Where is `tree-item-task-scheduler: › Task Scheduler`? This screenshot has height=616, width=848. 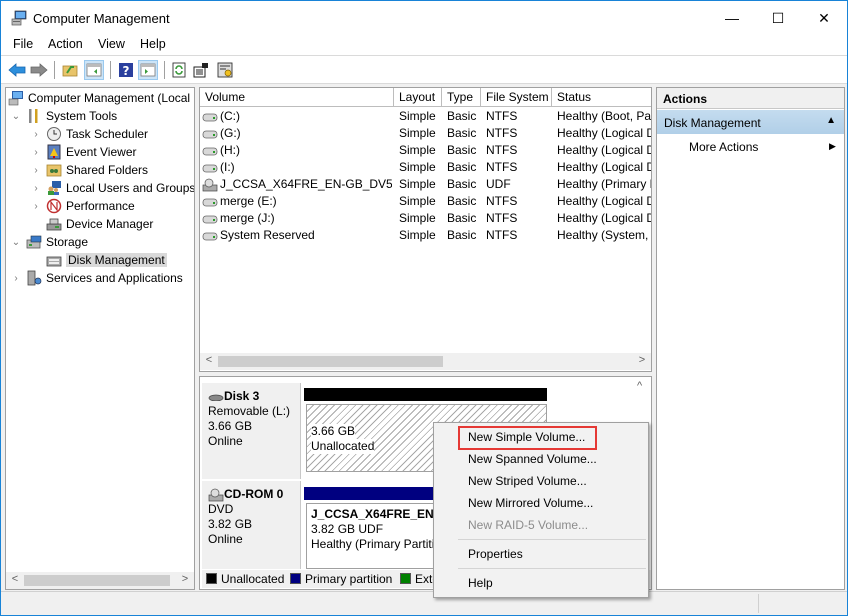 tree-item-task-scheduler: › Task Scheduler is located at coordinates (89, 134).